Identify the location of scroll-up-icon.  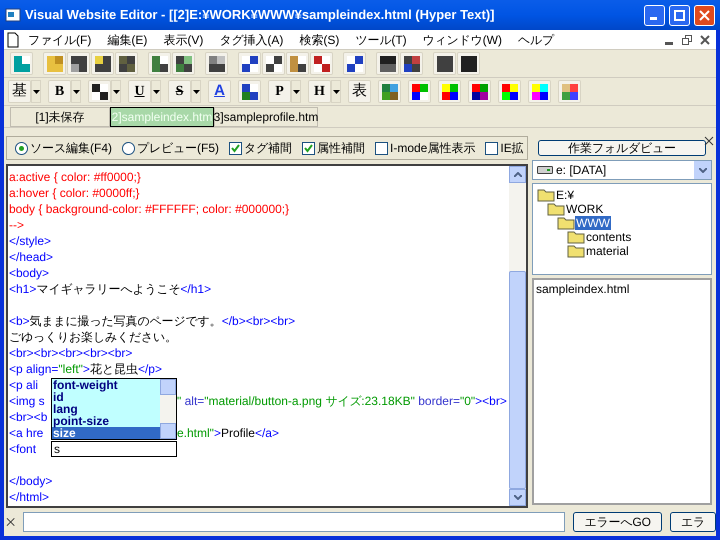
(518, 174).